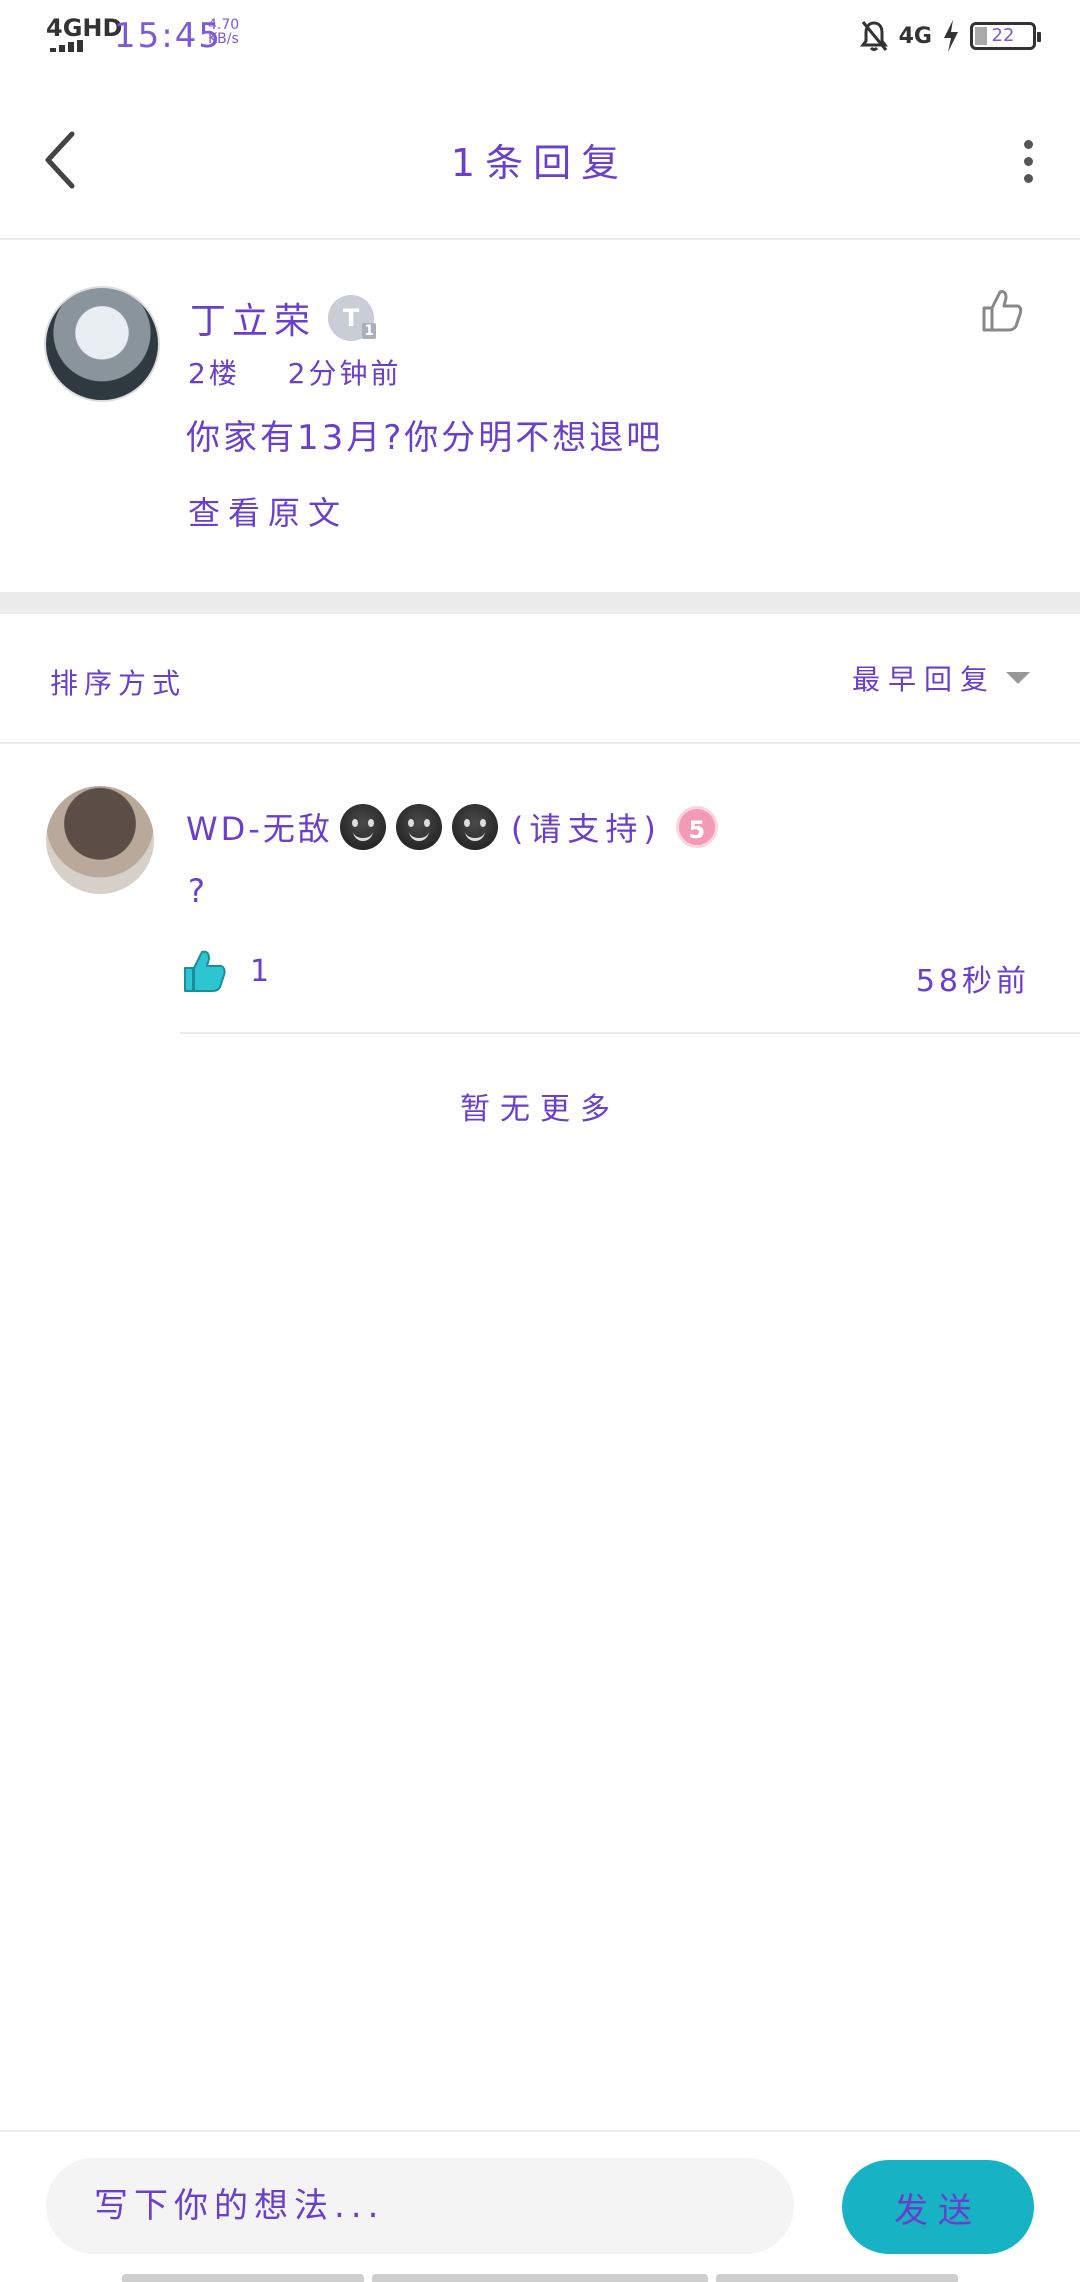 The width and height of the screenshot is (1080, 2282). What do you see at coordinates (253, 318) in the screenshot?
I see `author-name: 丁立荣` at bounding box center [253, 318].